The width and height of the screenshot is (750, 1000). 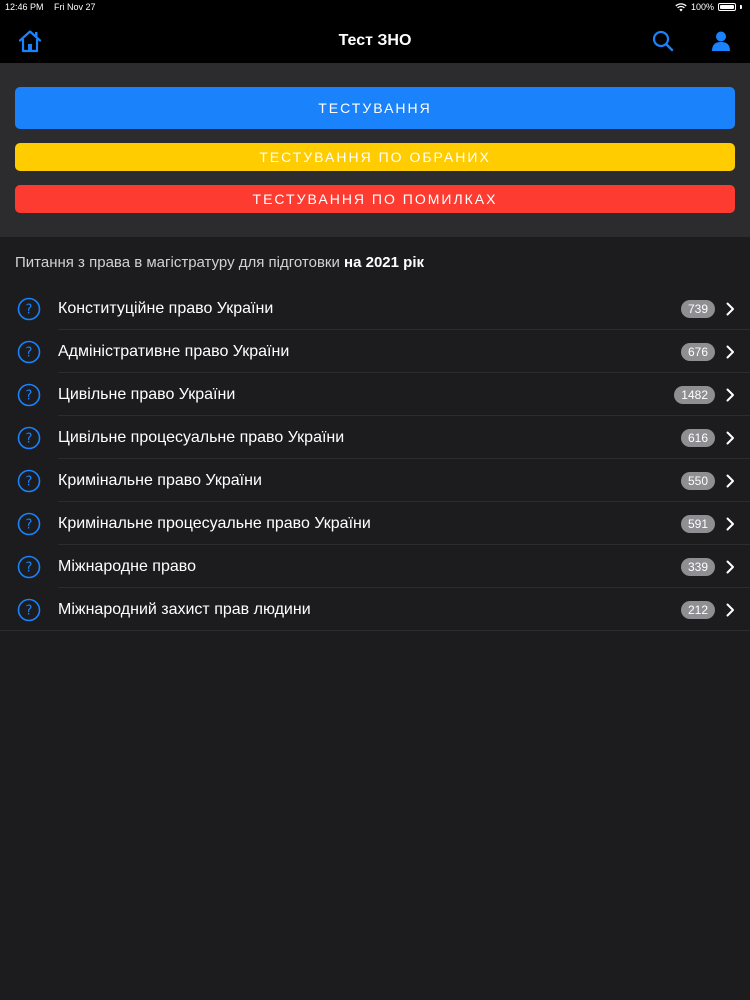 I want to click on list-item-label: Адміністративне право України, so click(x=174, y=351).